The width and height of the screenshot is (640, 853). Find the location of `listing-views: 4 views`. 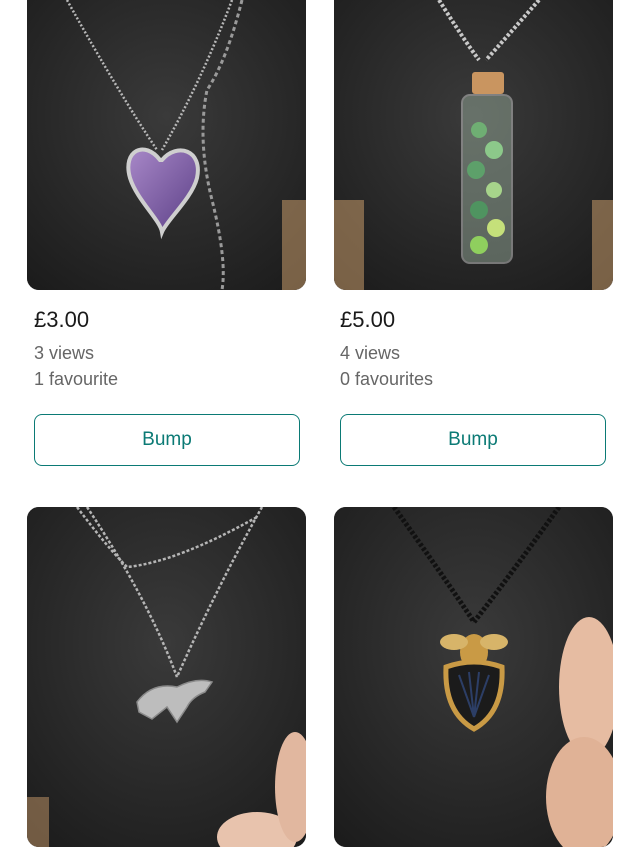

listing-views: 4 views is located at coordinates (370, 353).